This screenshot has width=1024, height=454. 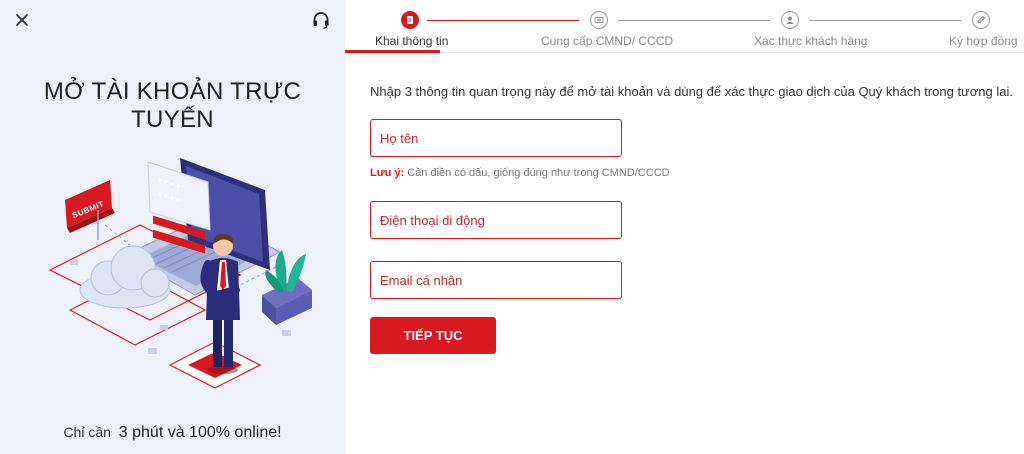 What do you see at coordinates (87, 432) in the screenshot?
I see `footer-prefix: Chỉ cần` at bounding box center [87, 432].